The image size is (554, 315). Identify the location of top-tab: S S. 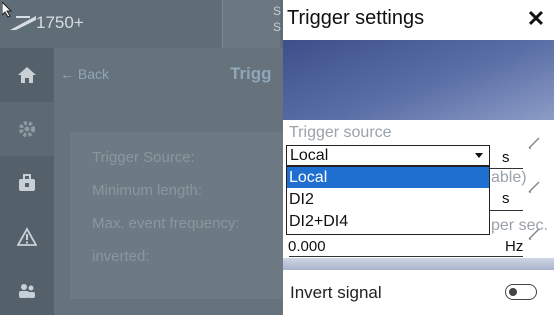
(252, 24).